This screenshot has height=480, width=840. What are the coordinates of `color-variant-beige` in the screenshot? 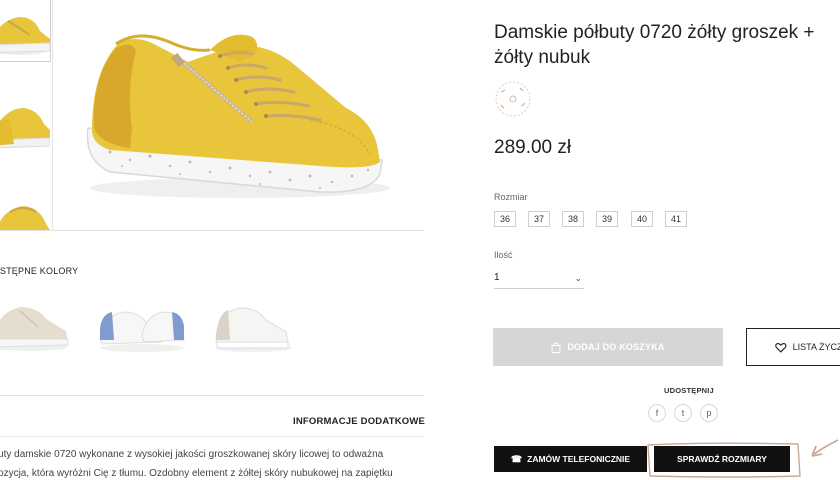 It's located at (36, 325).